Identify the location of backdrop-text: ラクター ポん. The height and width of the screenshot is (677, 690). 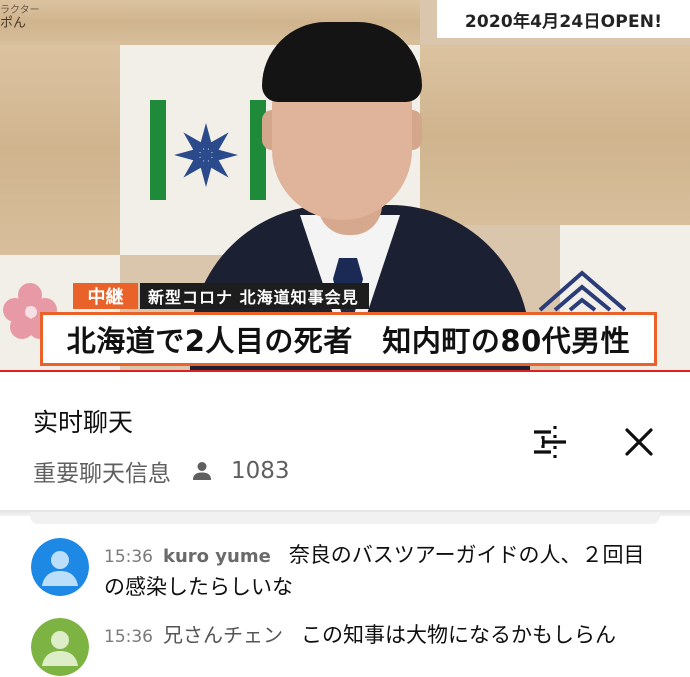
(20, 17).